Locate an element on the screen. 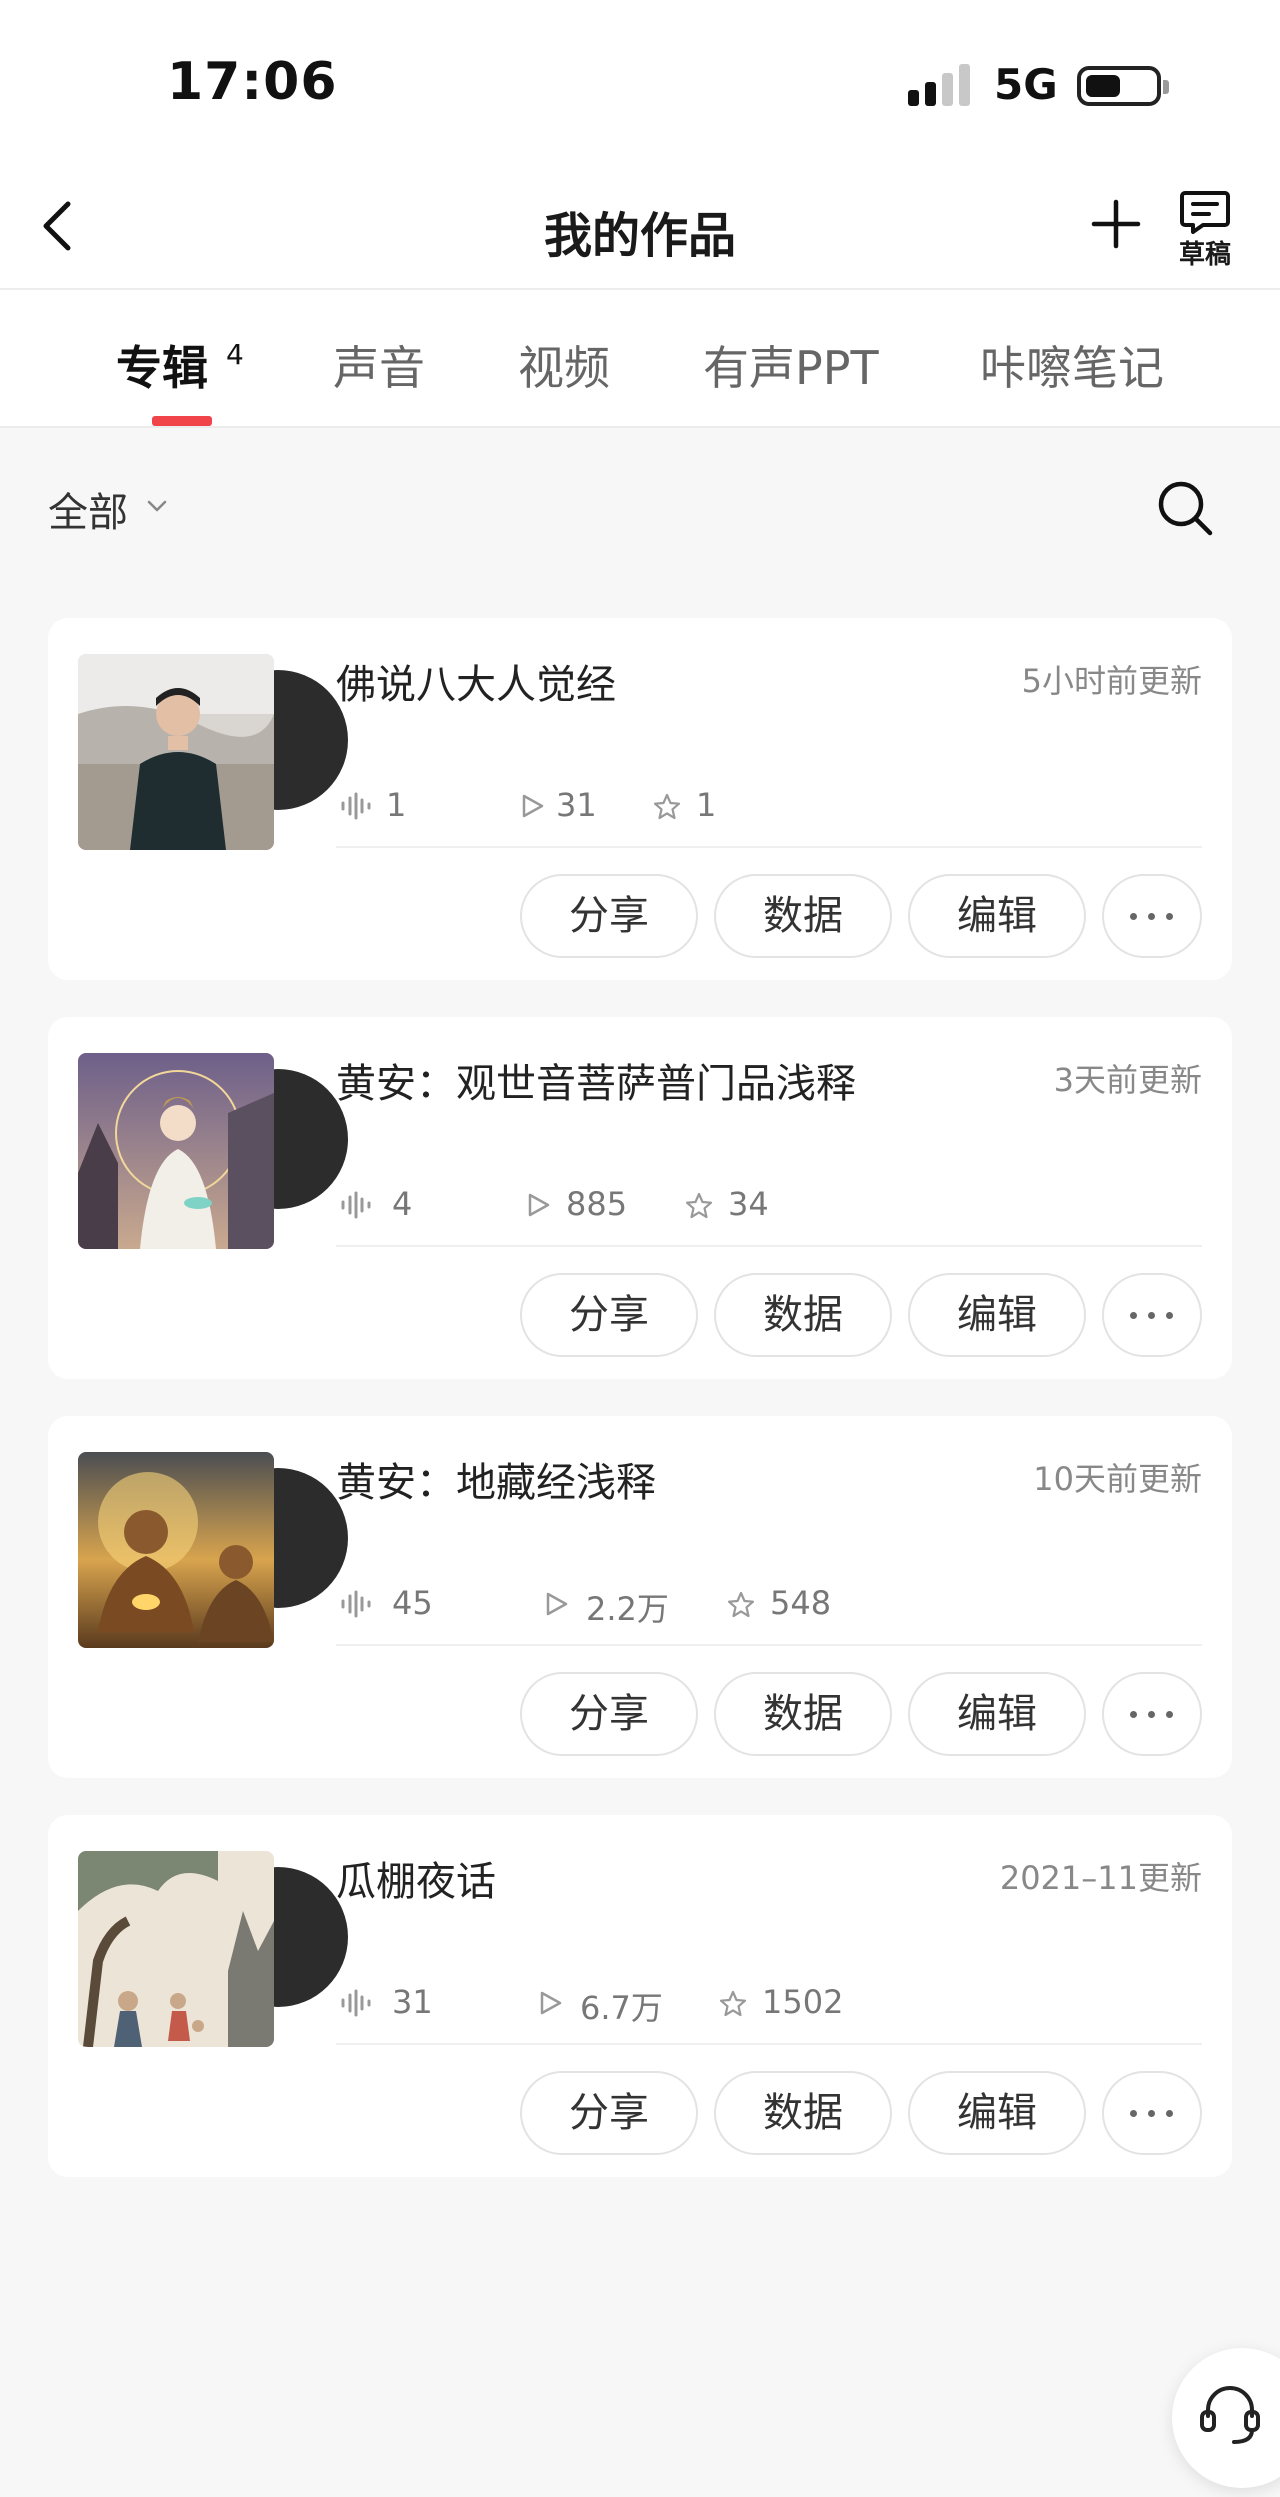  tab-audio-ppt: 有声PPT is located at coordinates (791, 365).